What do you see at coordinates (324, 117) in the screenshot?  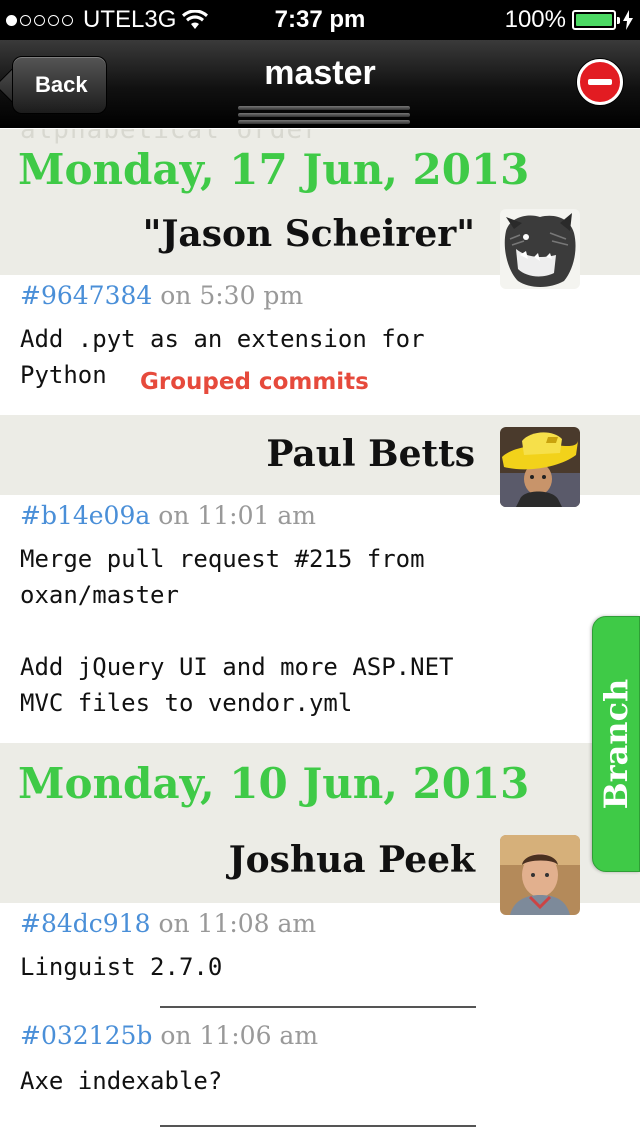 I see `pull-handle-icon` at bounding box center [324, 117].